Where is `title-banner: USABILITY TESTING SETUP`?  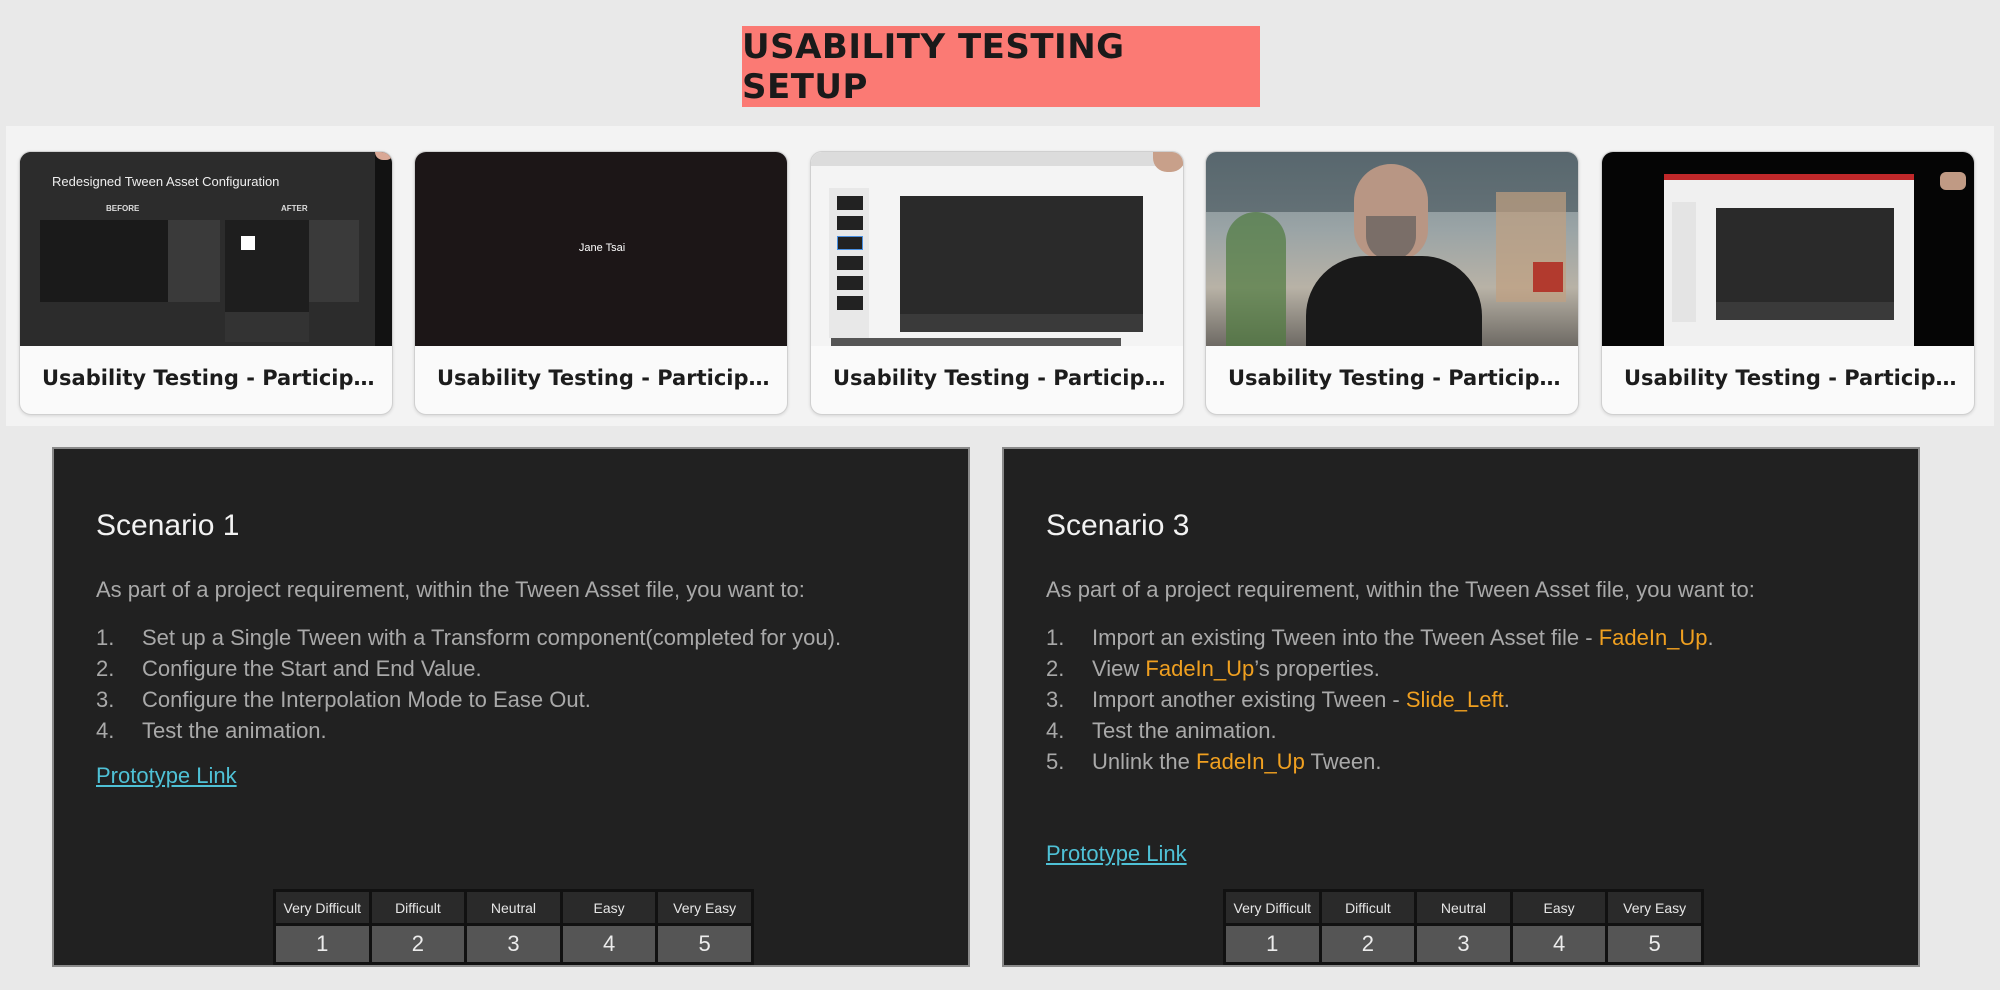 title-banner: USABILITY TESTING SETUP is located at coordinates (1001, 66).